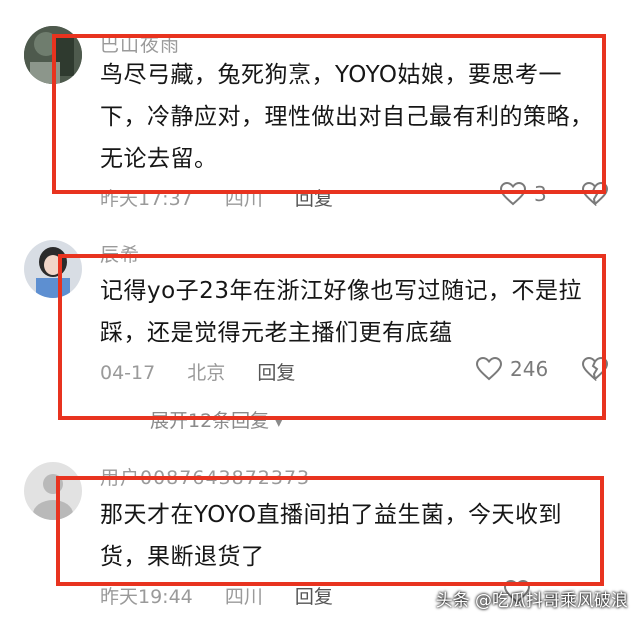 The width and height of the screenshot is (640, 621). What do you see at coordinates (146, 199) in the screenshot?
I see `comment-time: 昨天17:37` at bounding box center [146, 199].